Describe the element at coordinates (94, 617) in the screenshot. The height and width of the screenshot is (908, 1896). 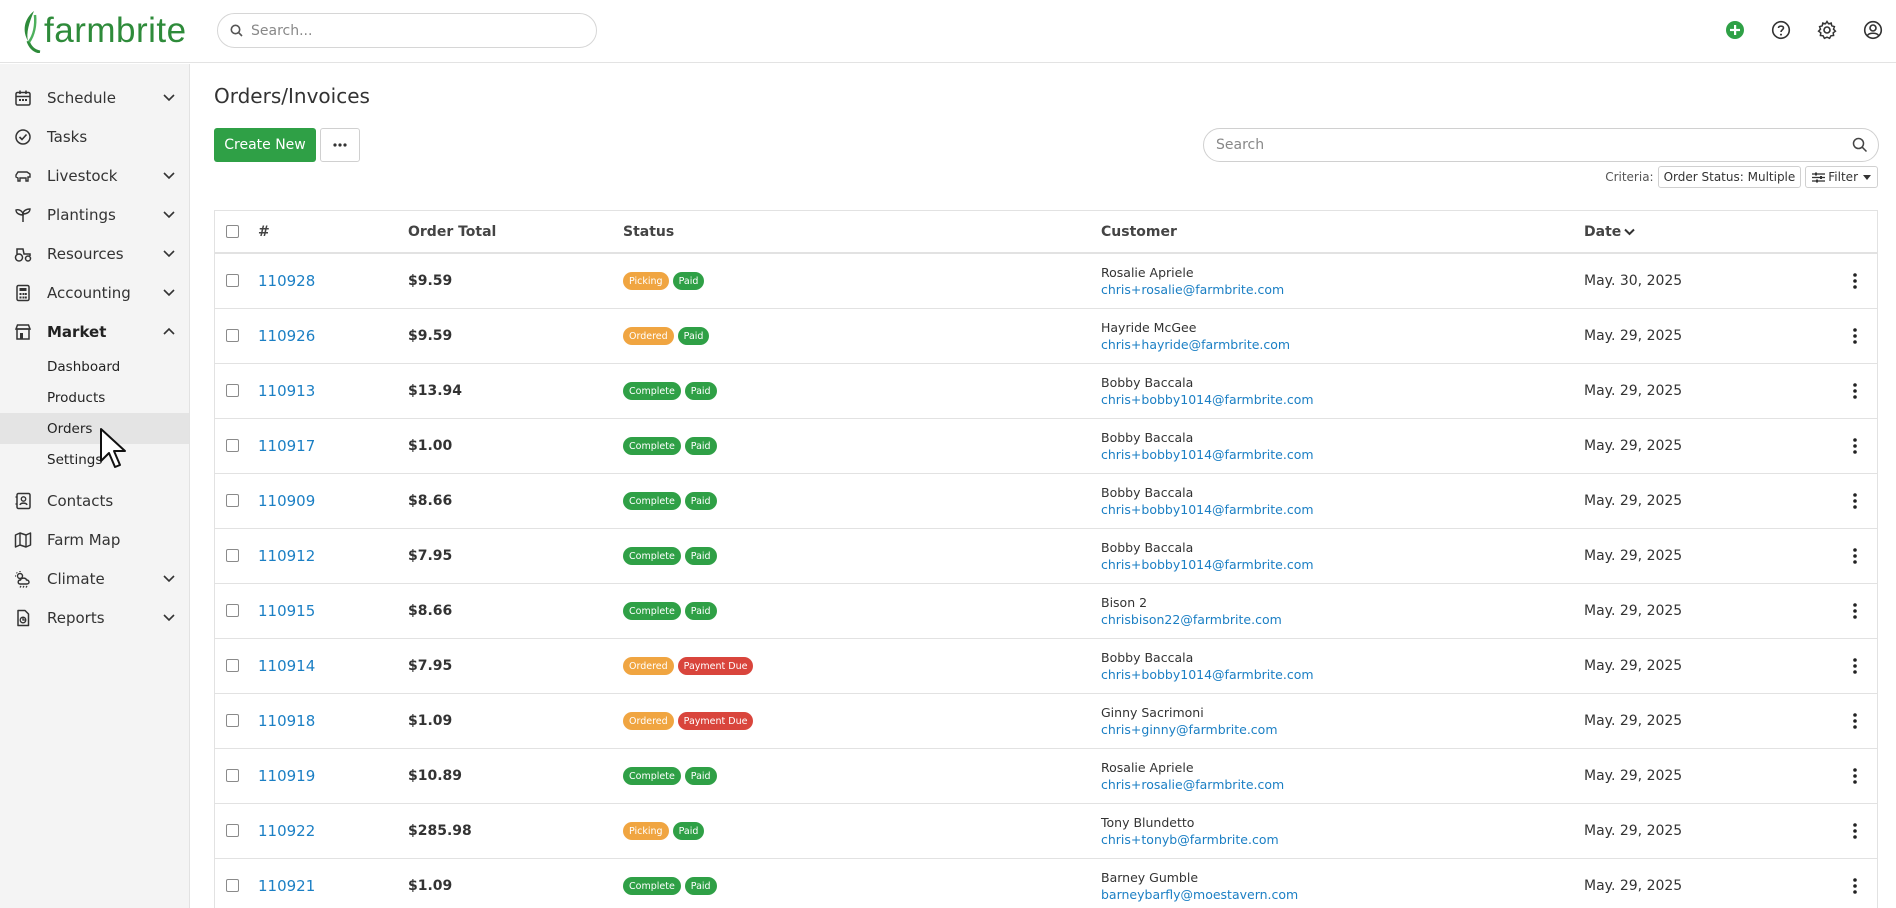
I see `sidebar-item-reports: Reports` at that location.